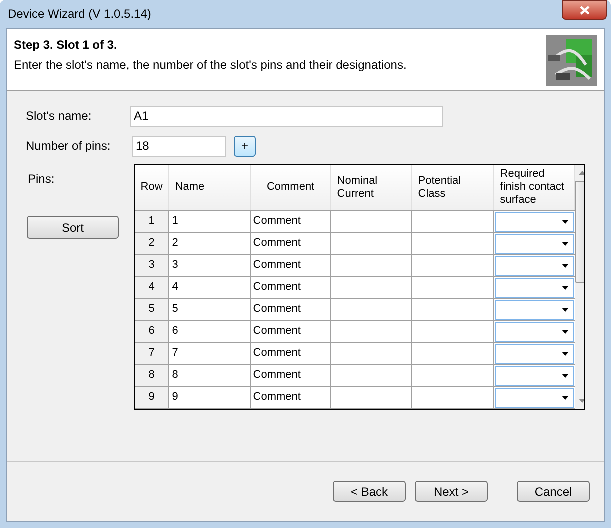 The image size is (611, 528). Describe the element at coordinates (371, 187) in the screenshot. I see `column-header: Nominal Current` at that location.